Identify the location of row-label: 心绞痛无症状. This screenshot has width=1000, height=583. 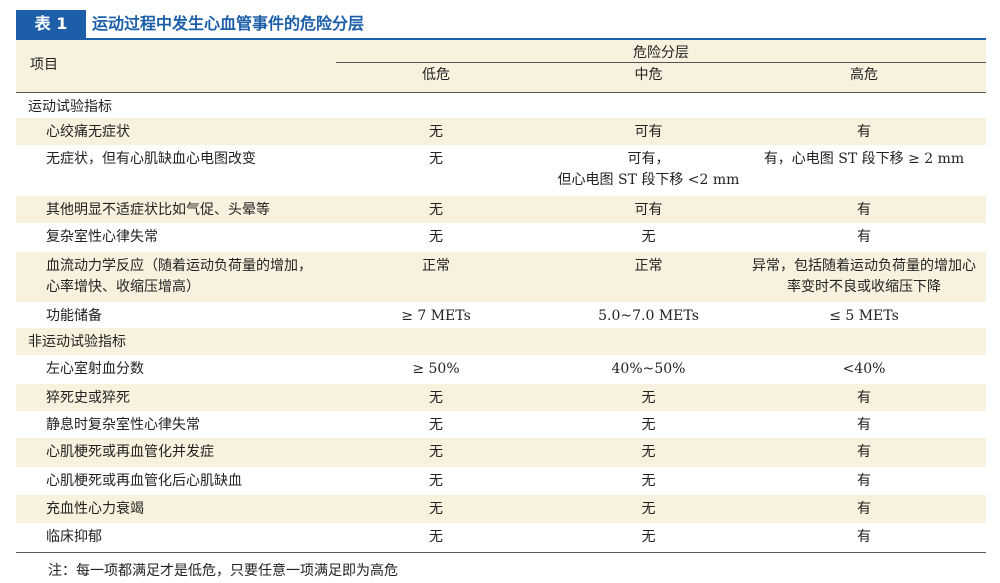
(88, 132).